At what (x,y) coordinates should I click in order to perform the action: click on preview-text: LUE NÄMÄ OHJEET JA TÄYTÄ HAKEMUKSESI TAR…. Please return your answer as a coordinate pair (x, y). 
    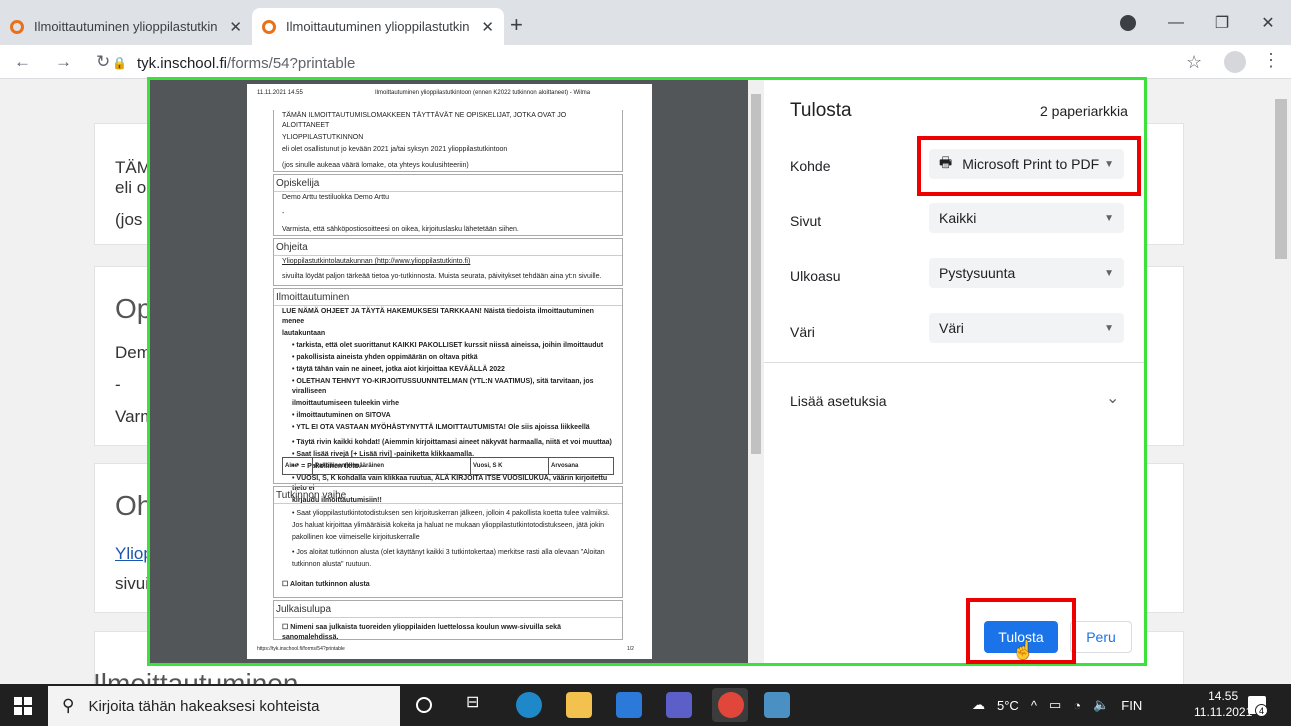
    Looking at the image, I should click on (438, 316).